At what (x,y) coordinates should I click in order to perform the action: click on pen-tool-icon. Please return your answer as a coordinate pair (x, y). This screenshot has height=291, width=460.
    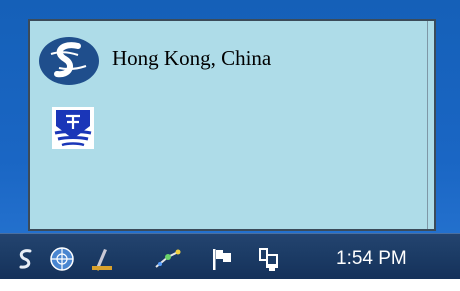
    Looking at the image, I should click on (102, 259).